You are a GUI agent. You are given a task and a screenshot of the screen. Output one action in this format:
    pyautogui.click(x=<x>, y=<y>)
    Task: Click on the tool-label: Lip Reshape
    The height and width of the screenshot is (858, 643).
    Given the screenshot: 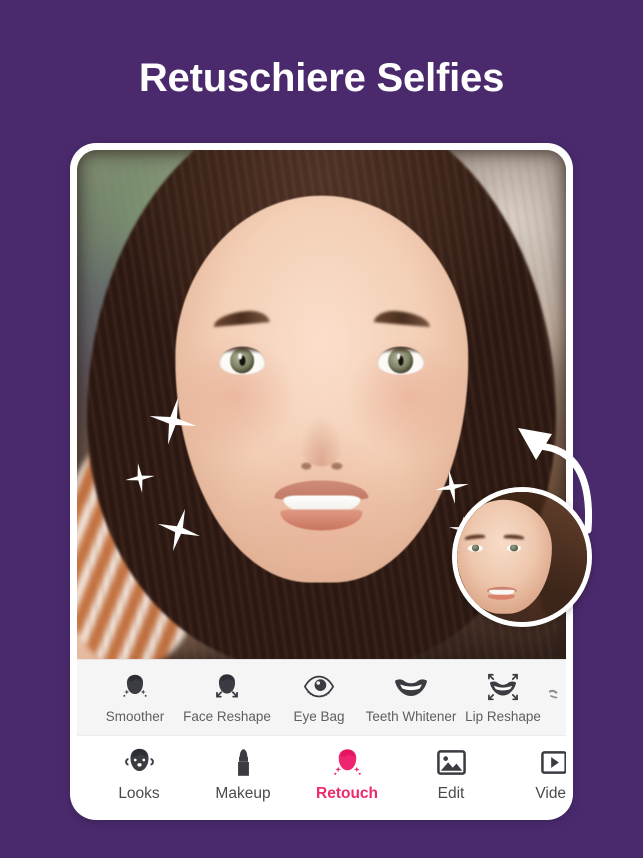 What is the action you would take?
    pyautogui.click(x=503, y=716)
    